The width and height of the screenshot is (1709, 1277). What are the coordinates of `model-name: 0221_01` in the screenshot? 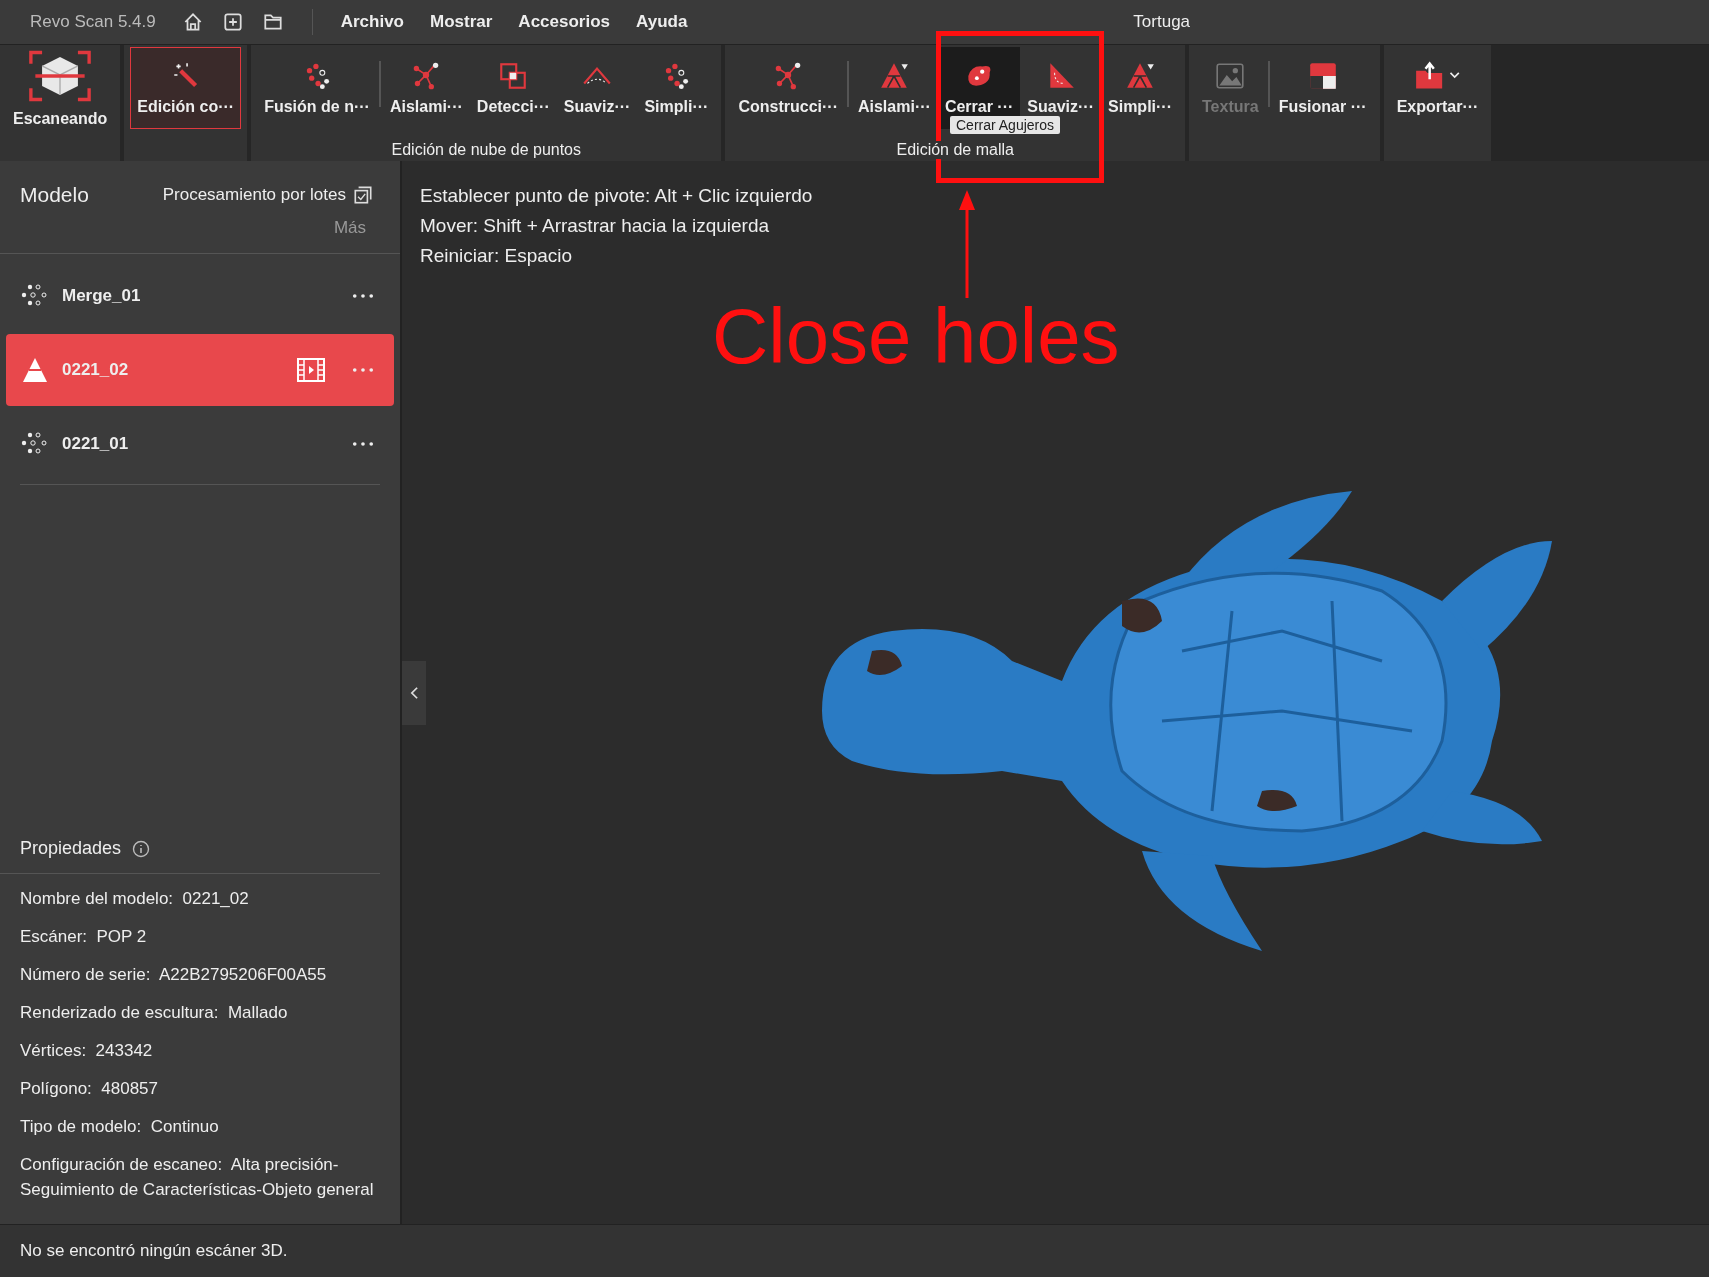 It's located at (96, 444).